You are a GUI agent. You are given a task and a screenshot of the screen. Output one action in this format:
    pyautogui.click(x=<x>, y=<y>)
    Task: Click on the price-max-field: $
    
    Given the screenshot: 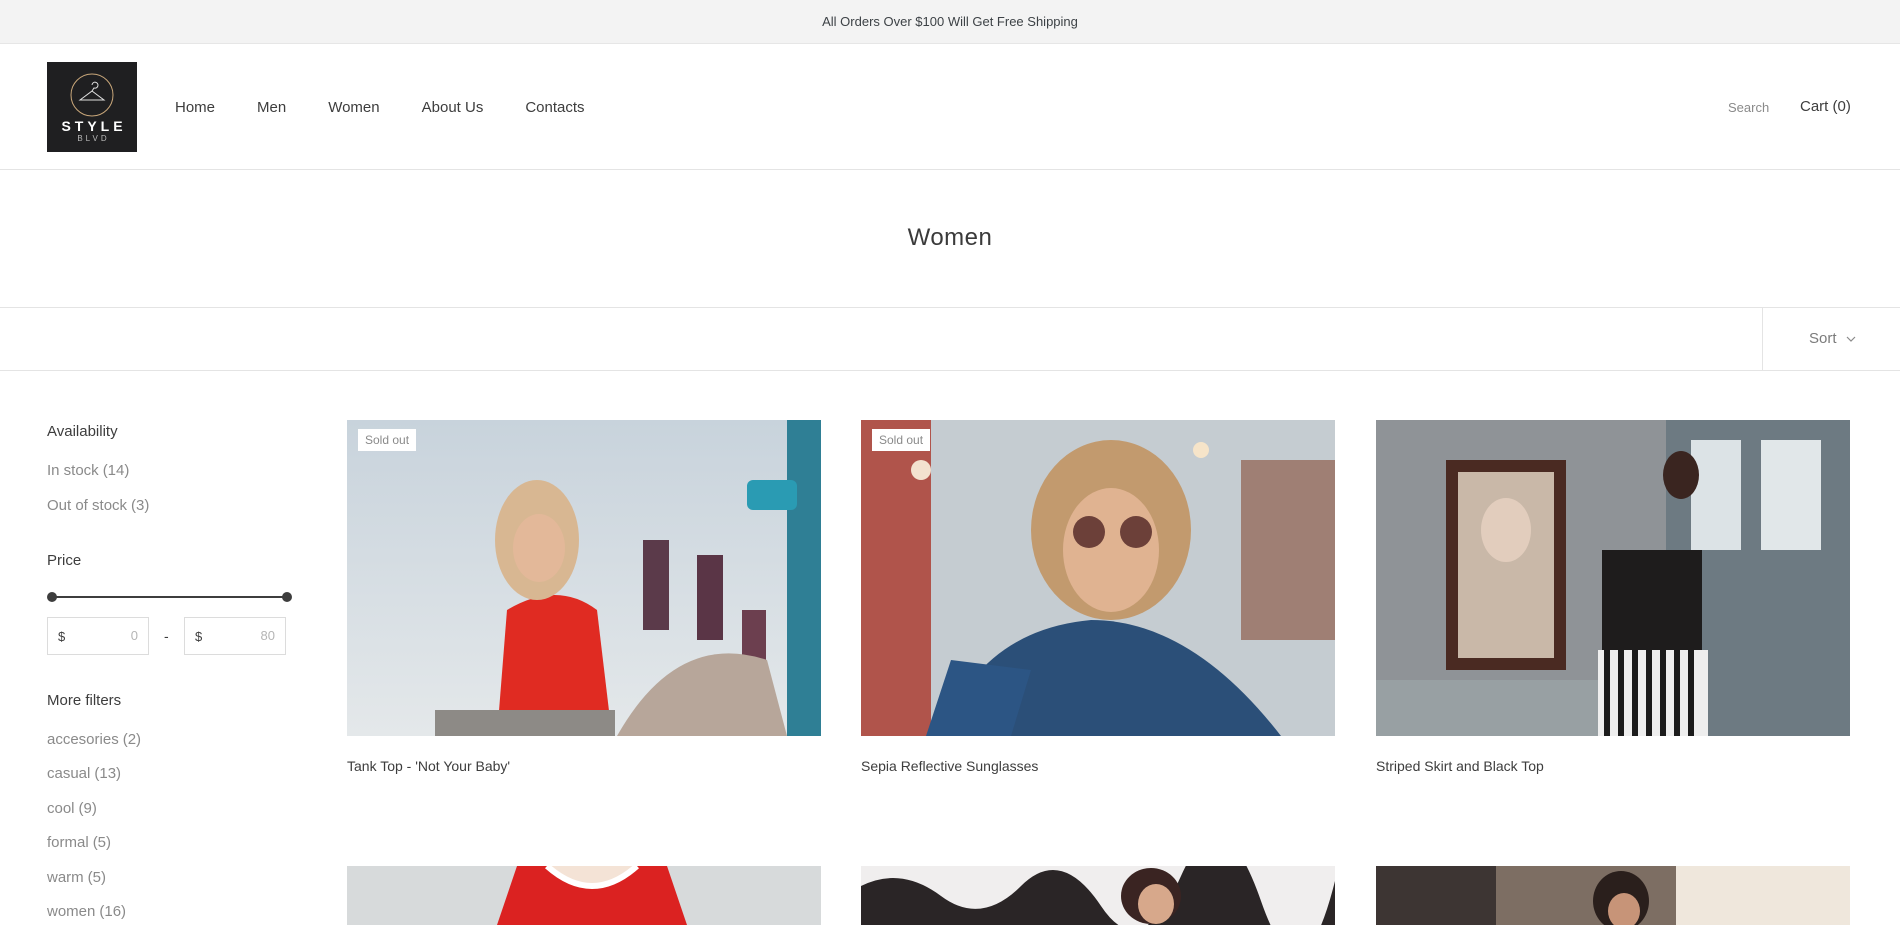 What is the action you would take?
    pyautogui.click(x=235, y=636)
    